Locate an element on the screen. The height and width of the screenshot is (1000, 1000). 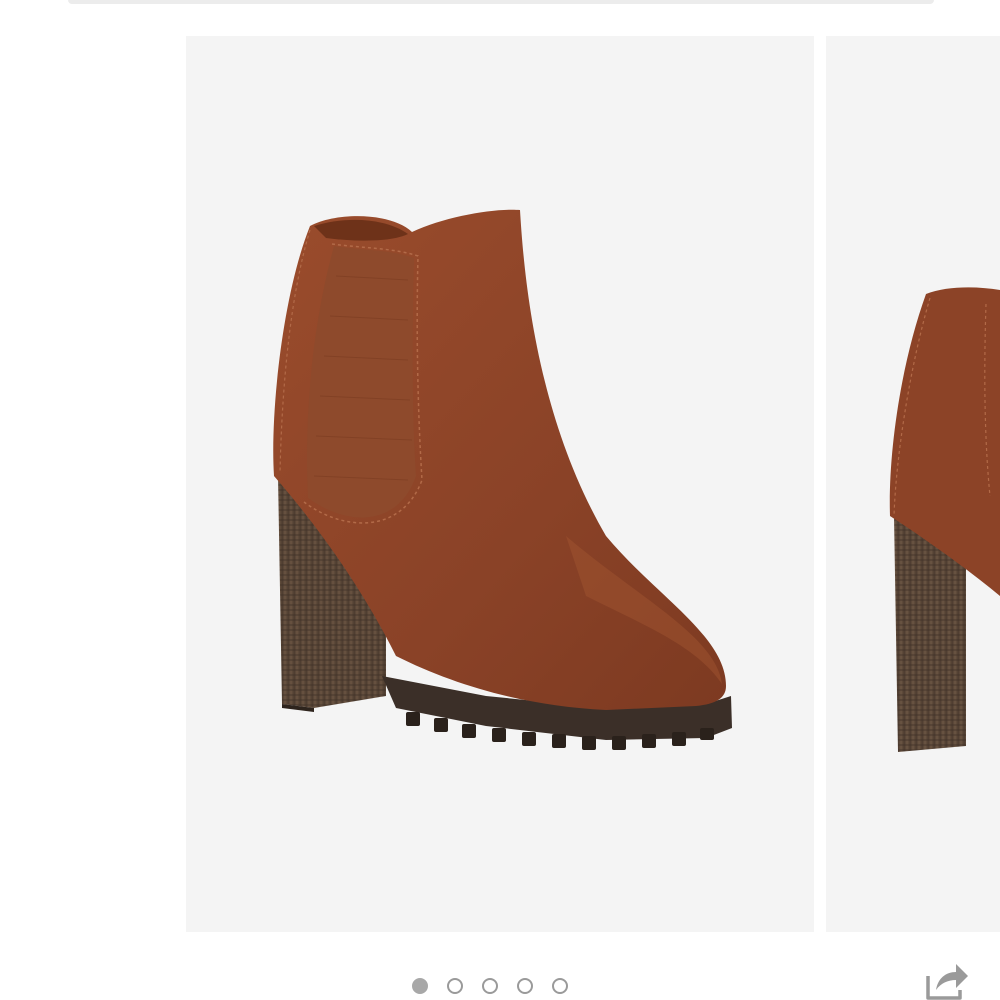
share-icon is located at coordinates (947, 982).